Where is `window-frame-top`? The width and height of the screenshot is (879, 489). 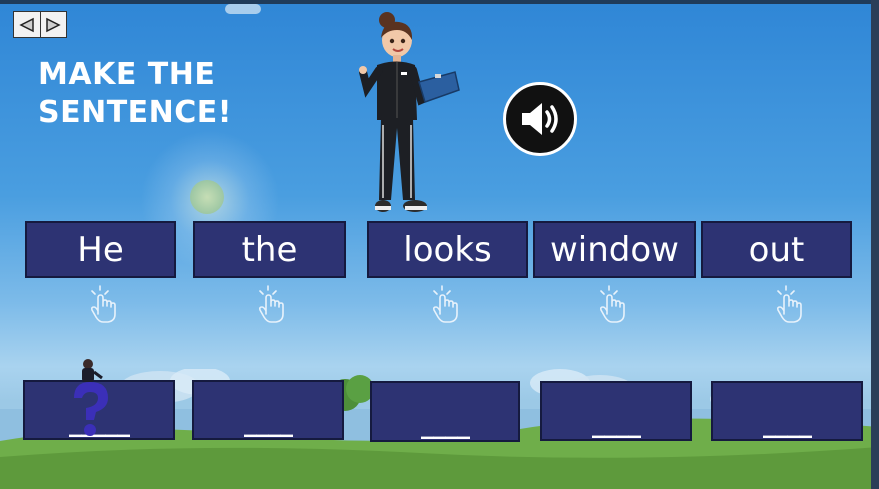 window-frame-top is located at coordinates (439, 2).